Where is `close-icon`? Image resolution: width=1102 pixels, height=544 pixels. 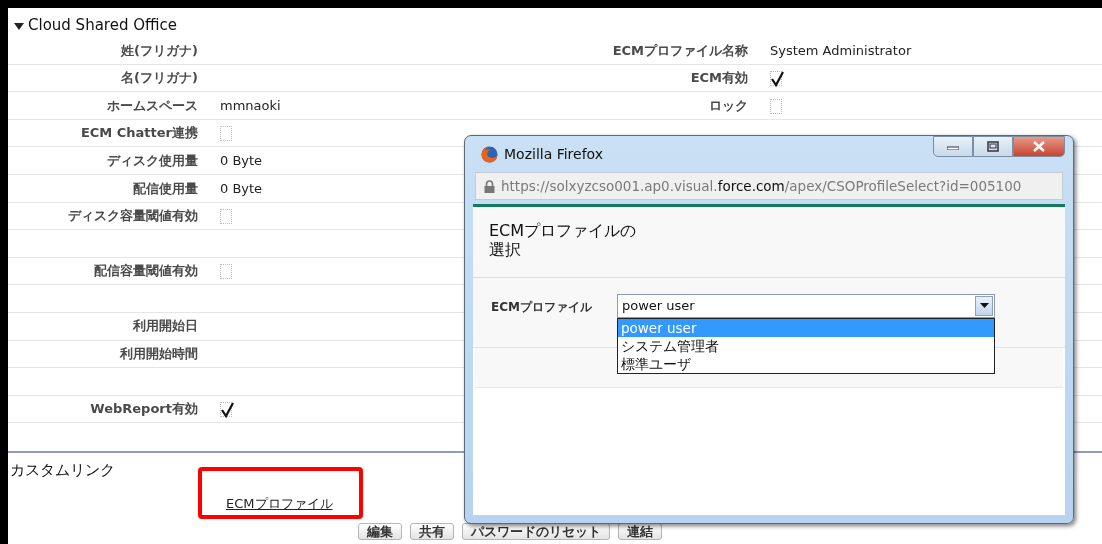 close-icon is located at coordinates (1039, 146).